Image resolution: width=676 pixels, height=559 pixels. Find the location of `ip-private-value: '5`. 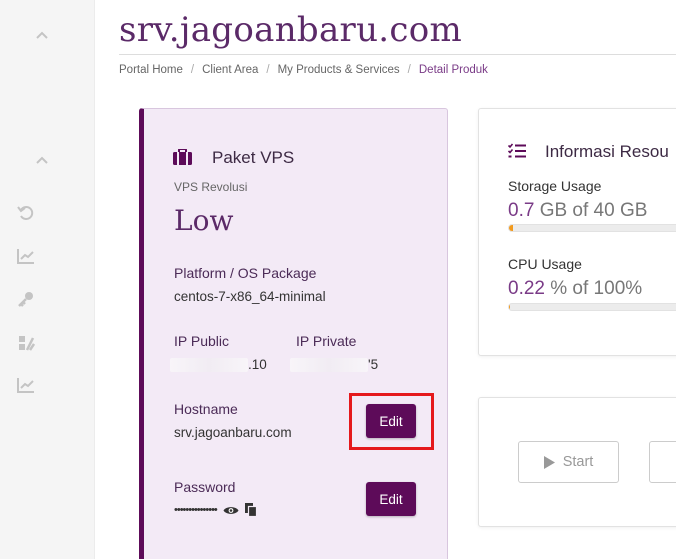

ip-private-value: '5 is located at coordinates (334, 365).